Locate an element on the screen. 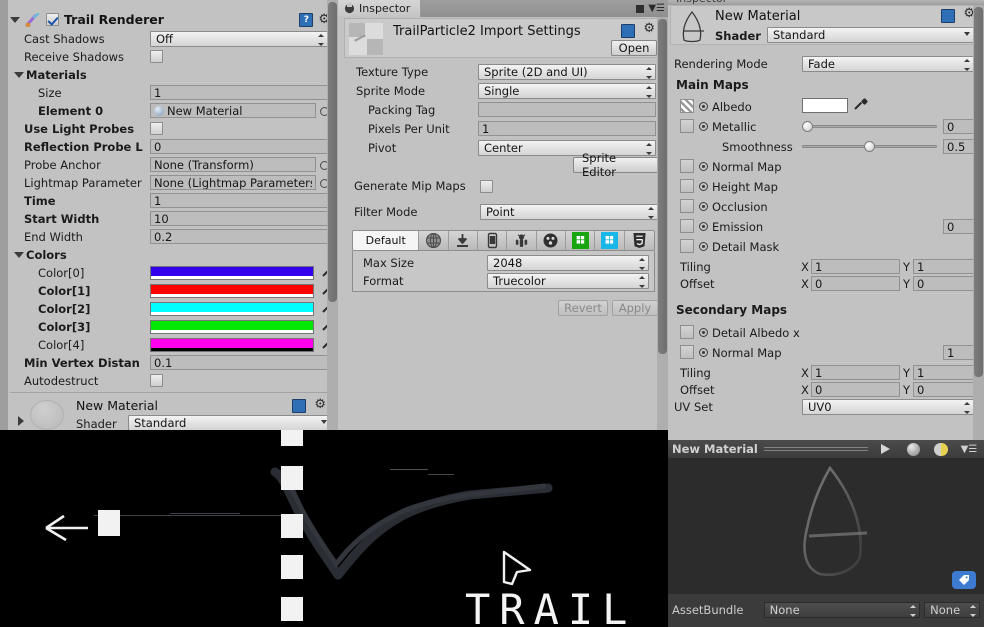 This screenshot has width=984, height=627. preview-drag-handle is located at coordinates (815, 449).